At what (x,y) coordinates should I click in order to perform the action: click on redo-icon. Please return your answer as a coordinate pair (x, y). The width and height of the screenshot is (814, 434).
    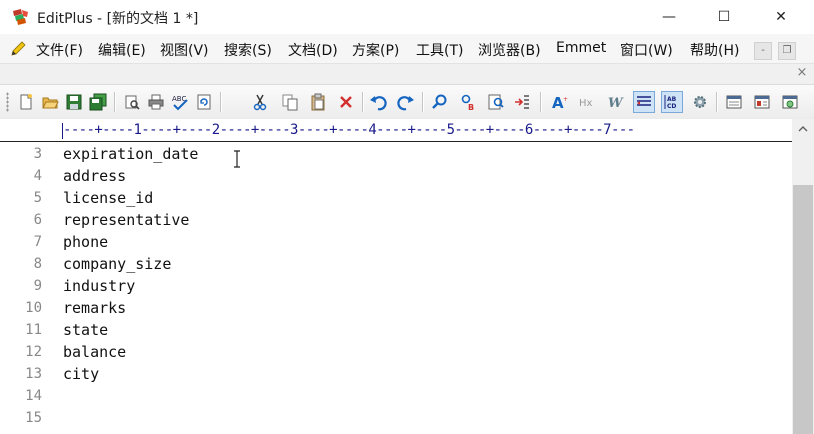
    Looking at the image, I should click on (406, 102).